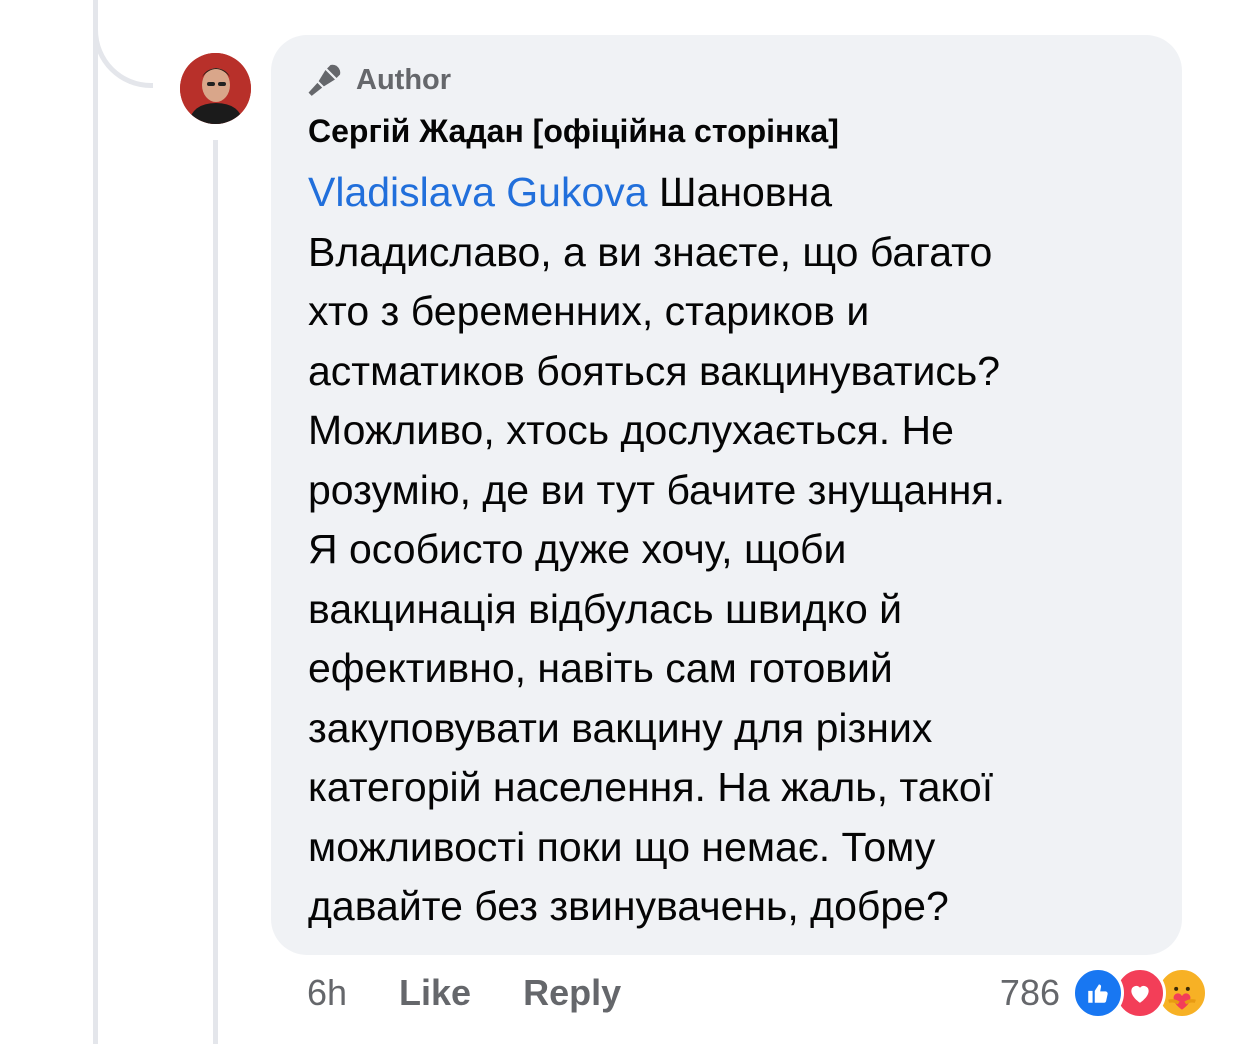  I want to click on timestamp: 6h, so click(327, 993).